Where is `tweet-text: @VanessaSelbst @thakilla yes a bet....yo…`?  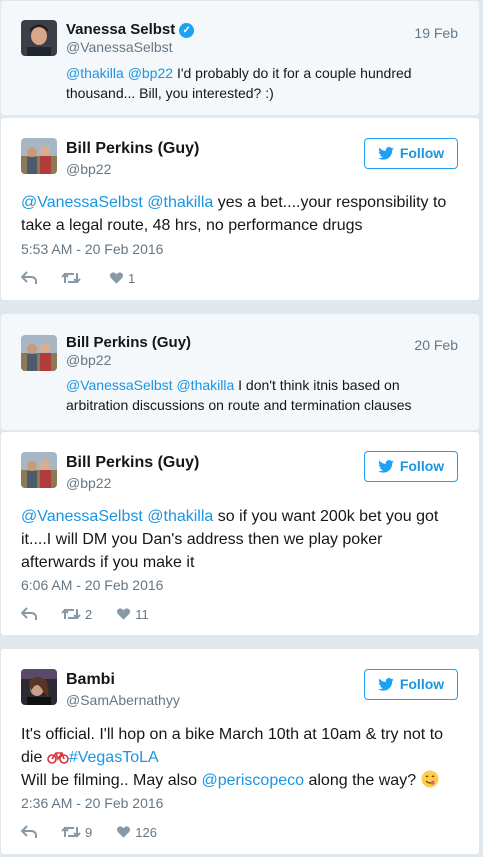 tweet-text: @VanessaSelbst @thakilla yes a bet....yo… is located at coordinates (233, 214).